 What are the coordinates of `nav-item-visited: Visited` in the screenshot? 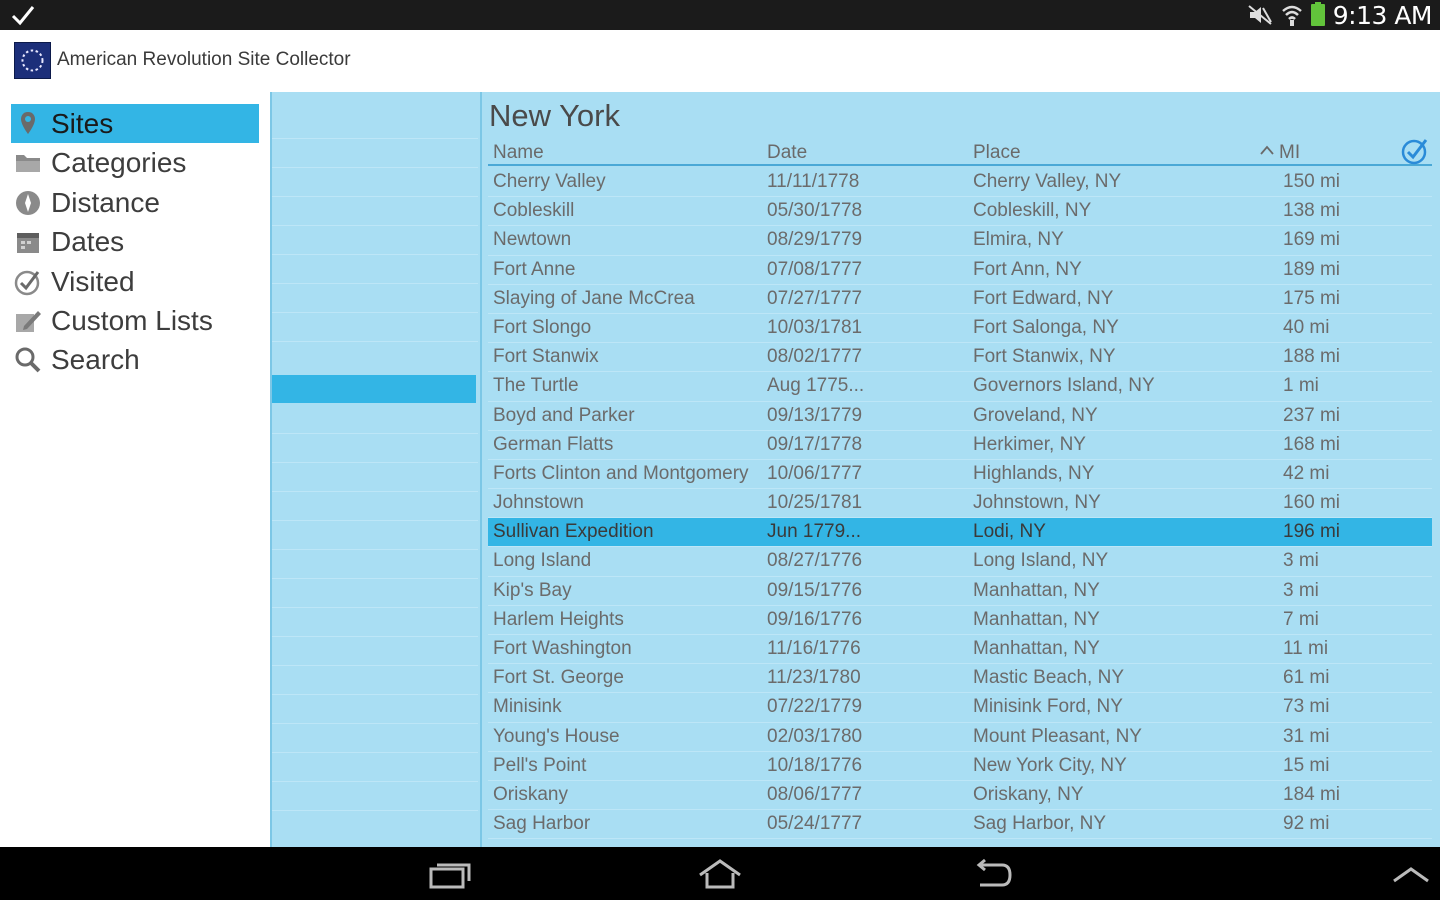 It's located at (135, 281).